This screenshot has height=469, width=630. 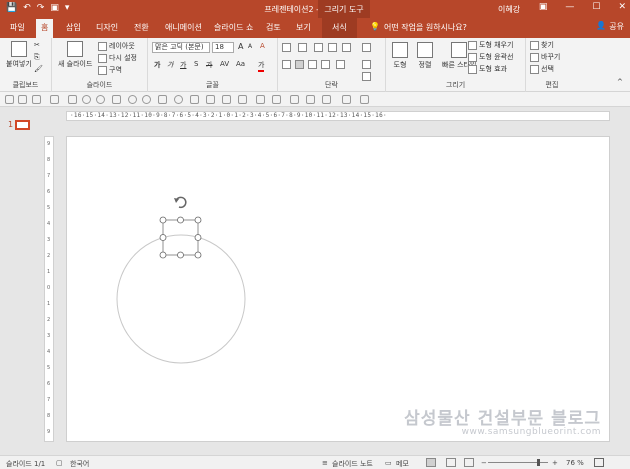 I want to click on shape-fill-button: 도형 채우기, so click(x=490, y=45).